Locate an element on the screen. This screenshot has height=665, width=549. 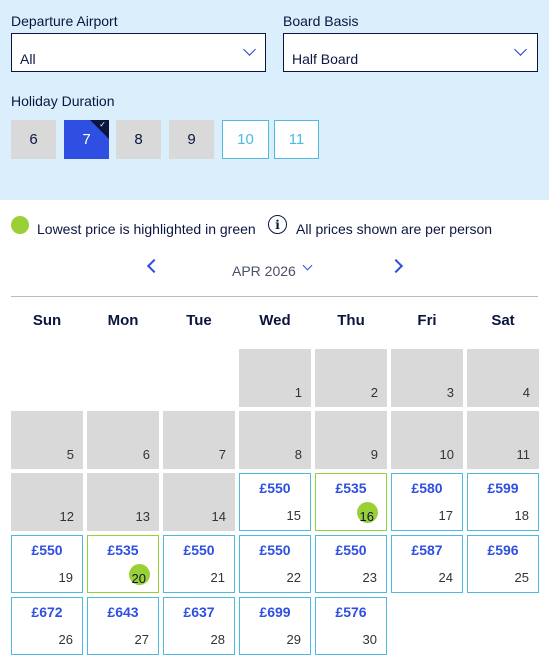
day-number: 26 is located at coordinates (65, 639).